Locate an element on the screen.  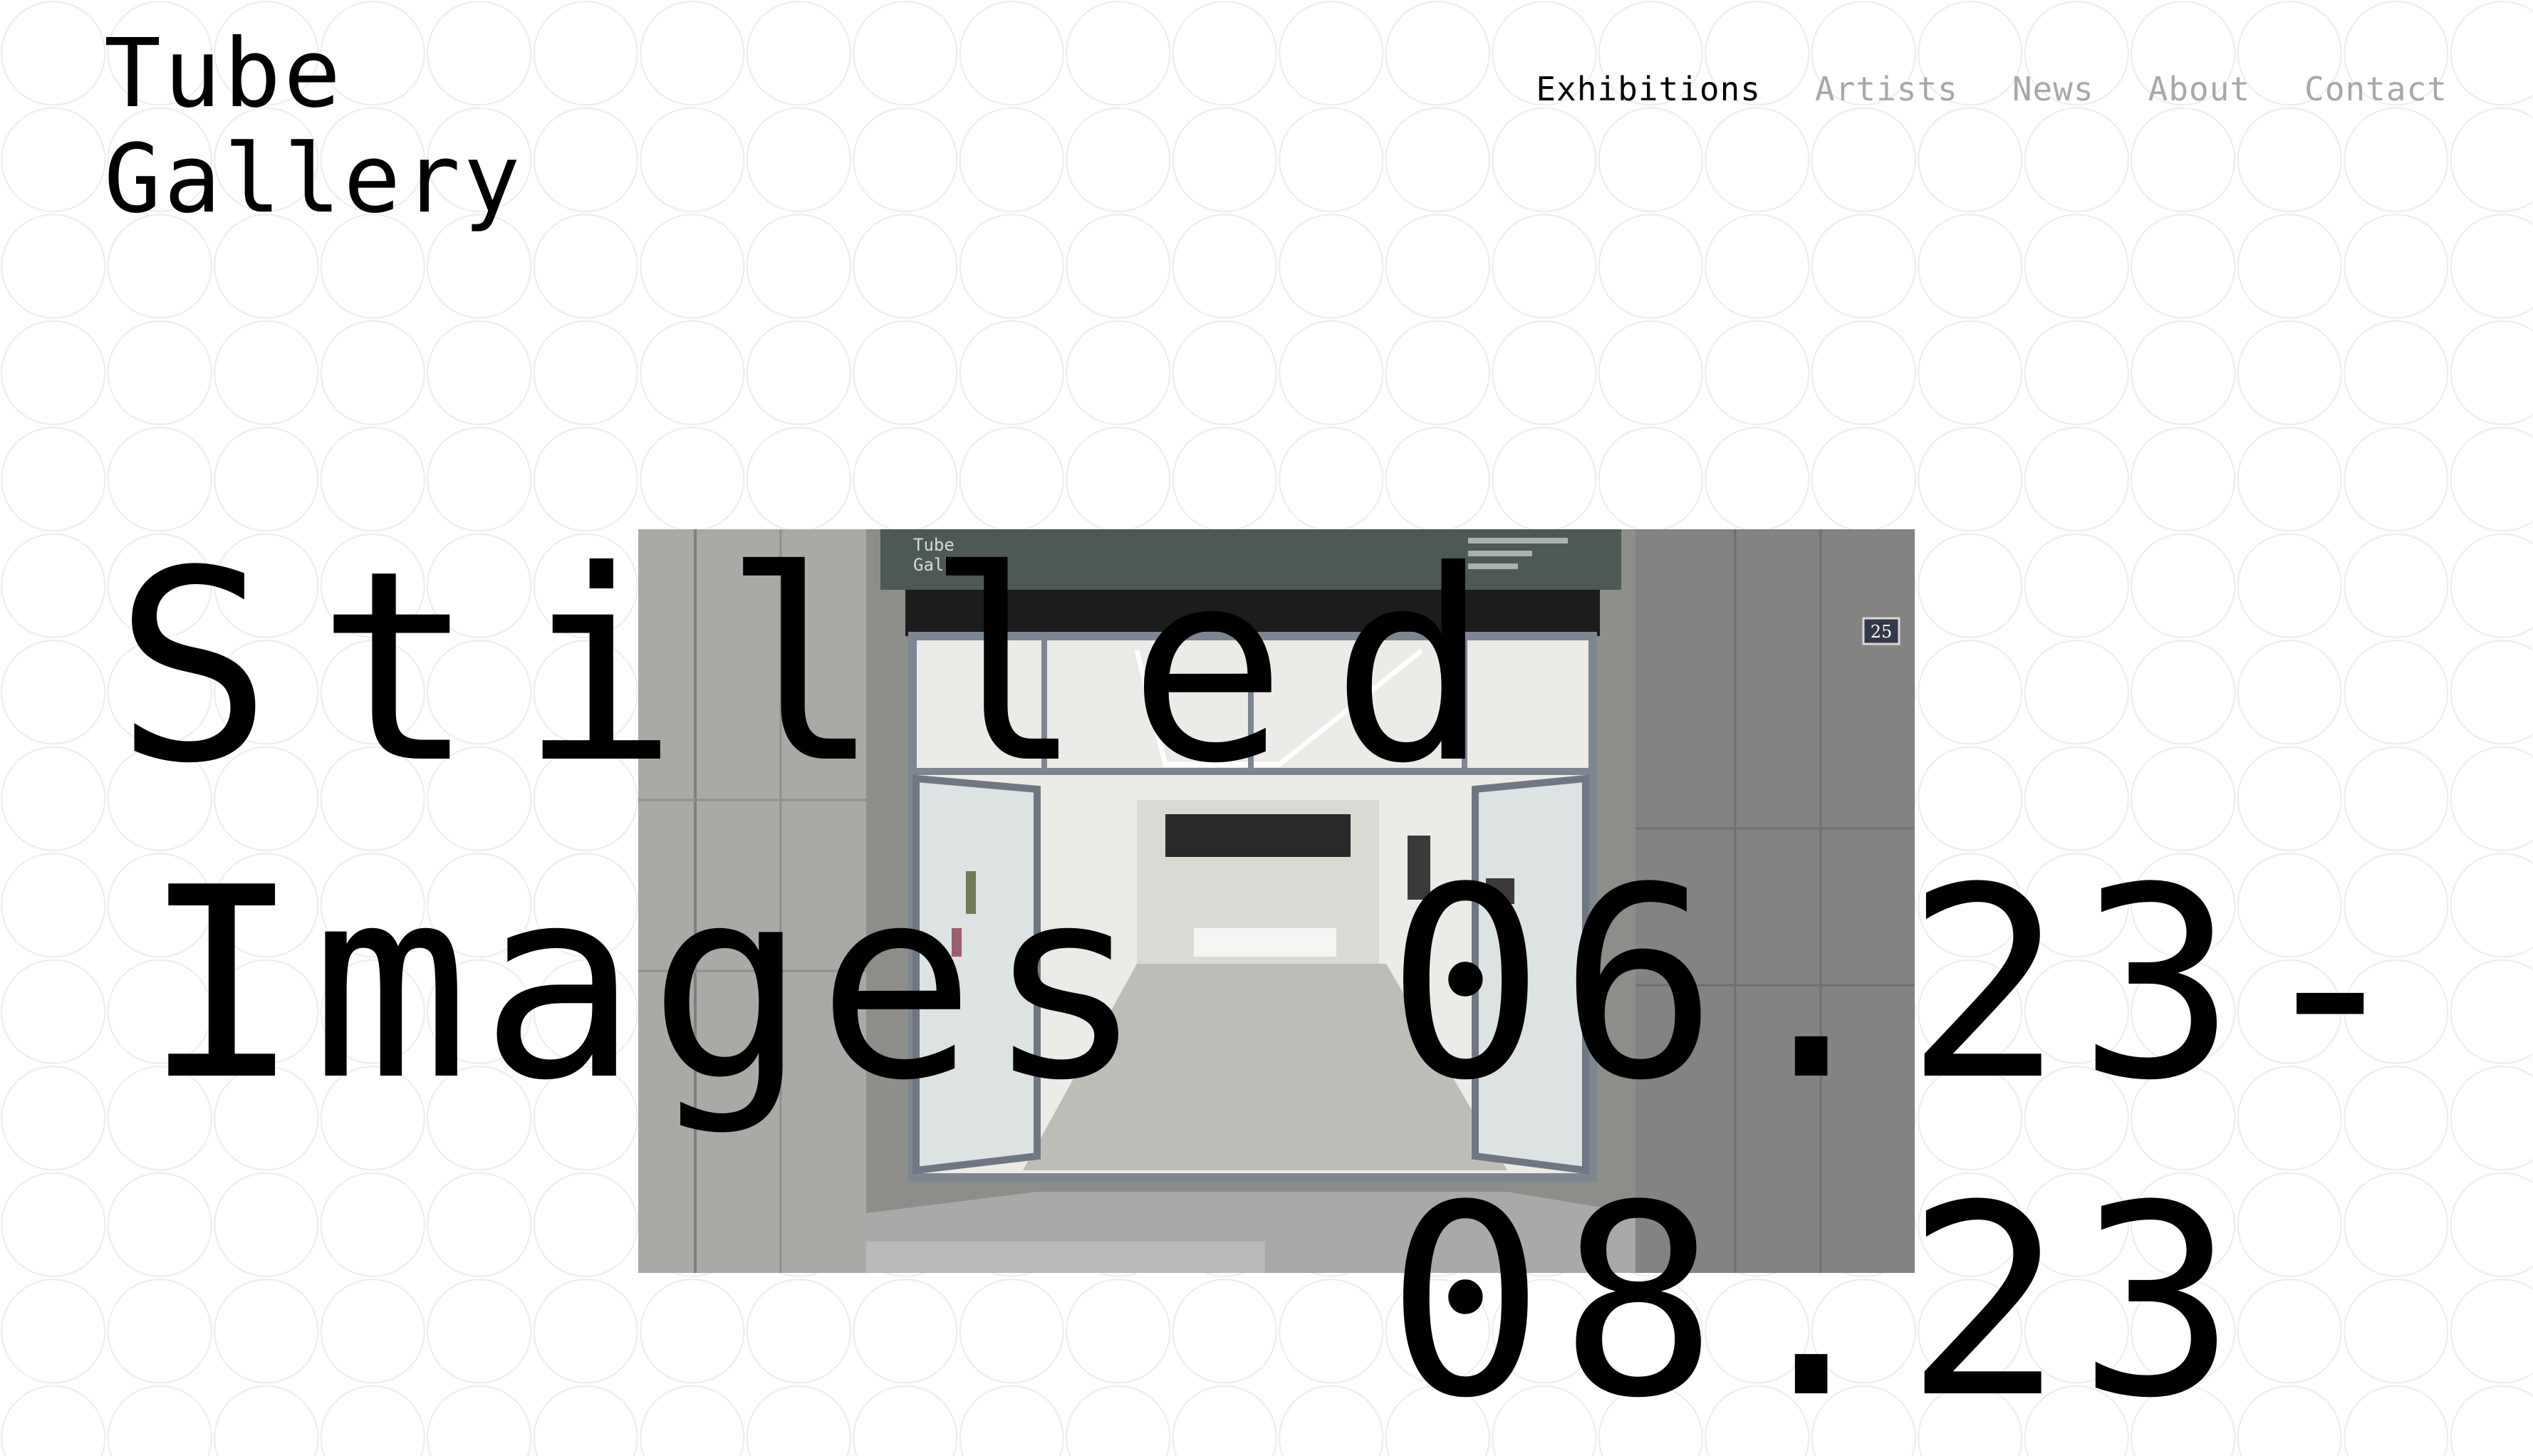
logo-line-2: Gallery is located at coordinates (314, 179).